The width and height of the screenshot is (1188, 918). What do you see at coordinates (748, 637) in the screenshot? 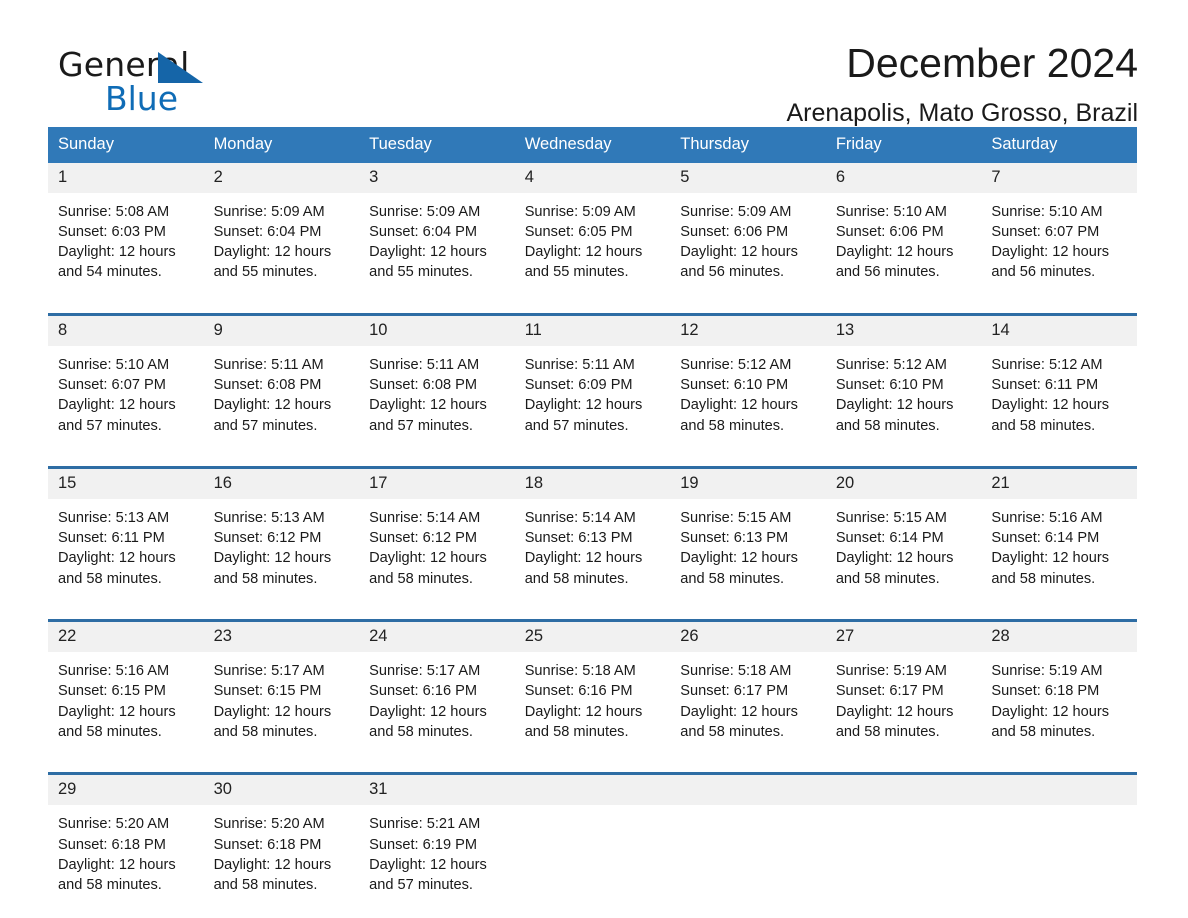
I see `day-number: 26` at bounding box center [748, 637].